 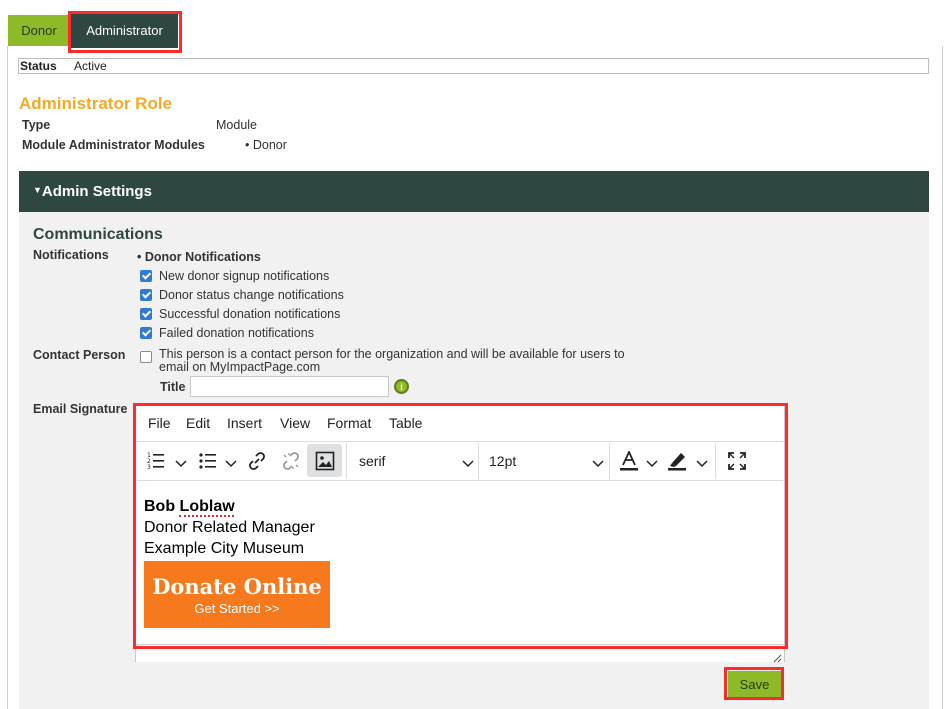 I want to click on donate-online-banner: Donate Online Get Started >>, so click(x=237, y=594).